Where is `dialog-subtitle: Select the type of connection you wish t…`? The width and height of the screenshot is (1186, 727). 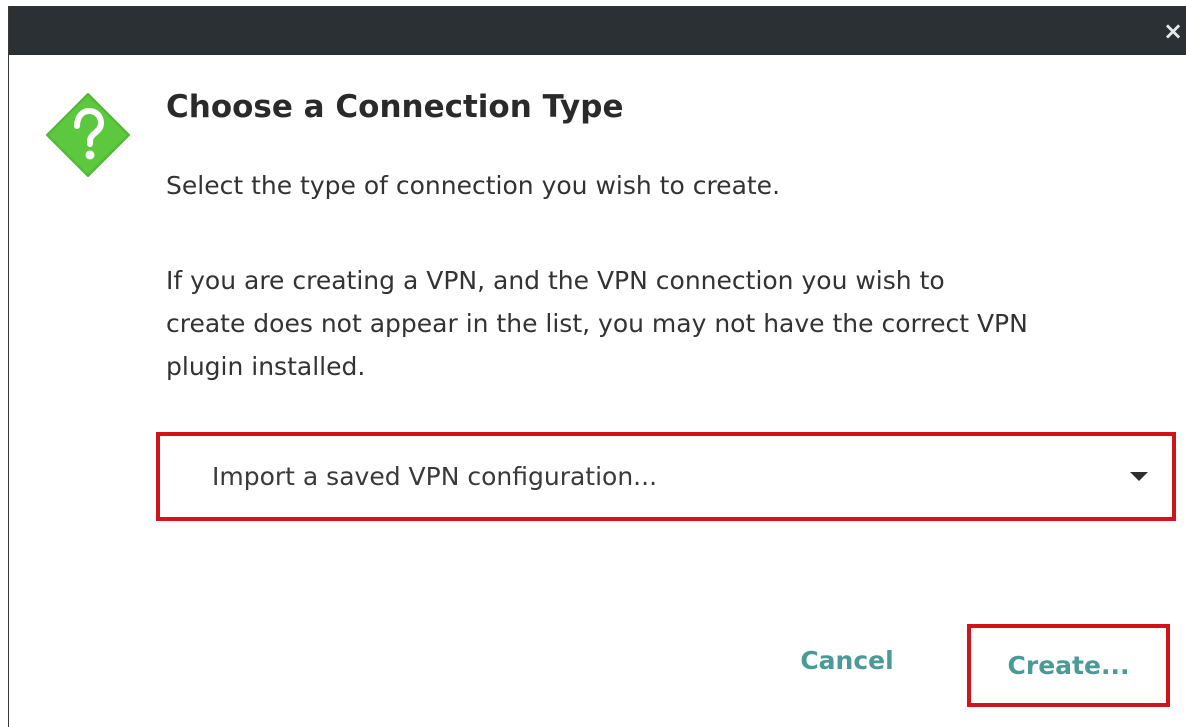 dialog-subtitle: Select the type of connection you wish t… is located at coordinates (473, 185).